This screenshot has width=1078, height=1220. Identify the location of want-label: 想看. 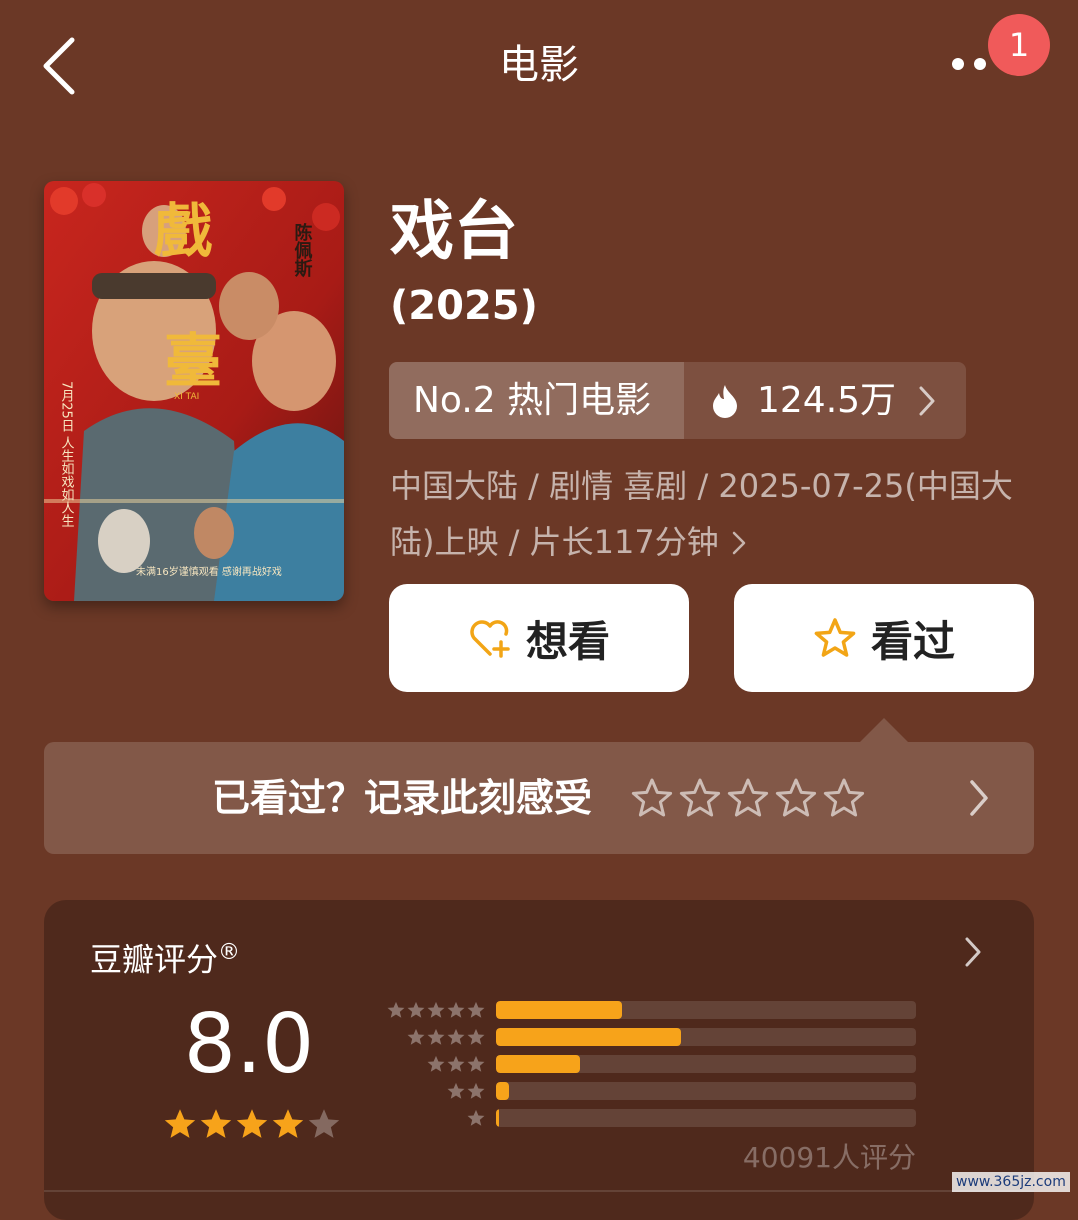
(567, 641).